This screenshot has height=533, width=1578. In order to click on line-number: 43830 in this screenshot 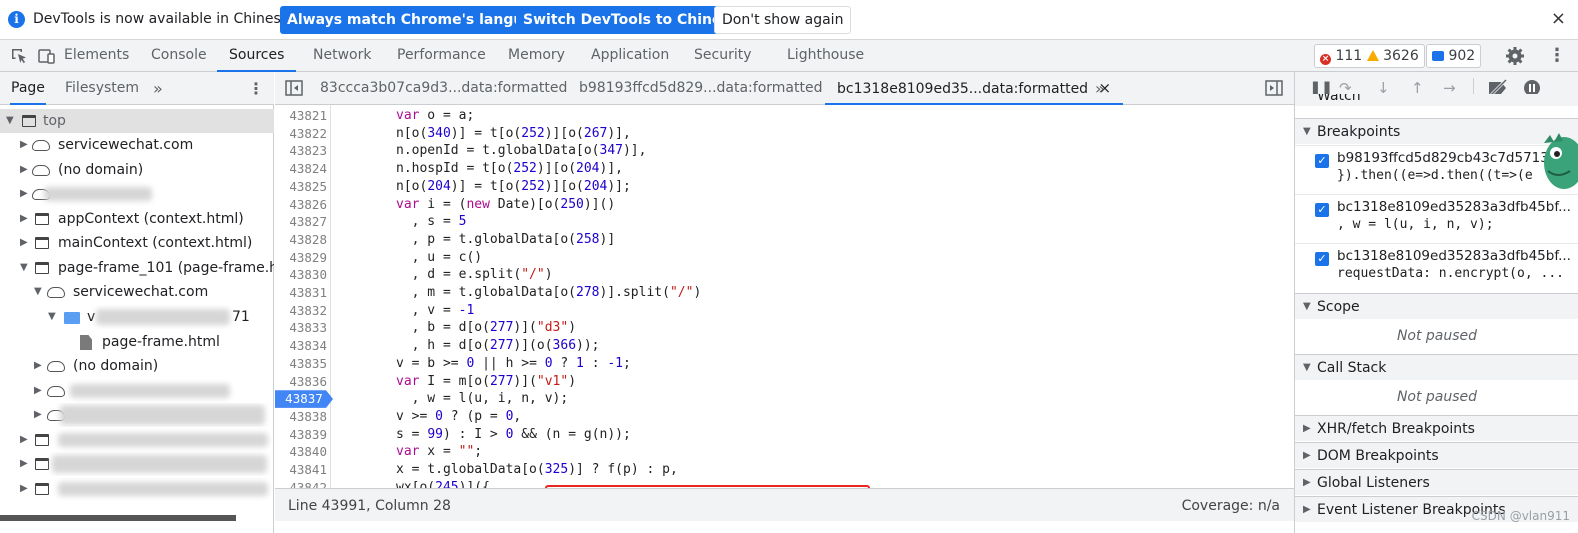, I will do `click(301, 275)`.